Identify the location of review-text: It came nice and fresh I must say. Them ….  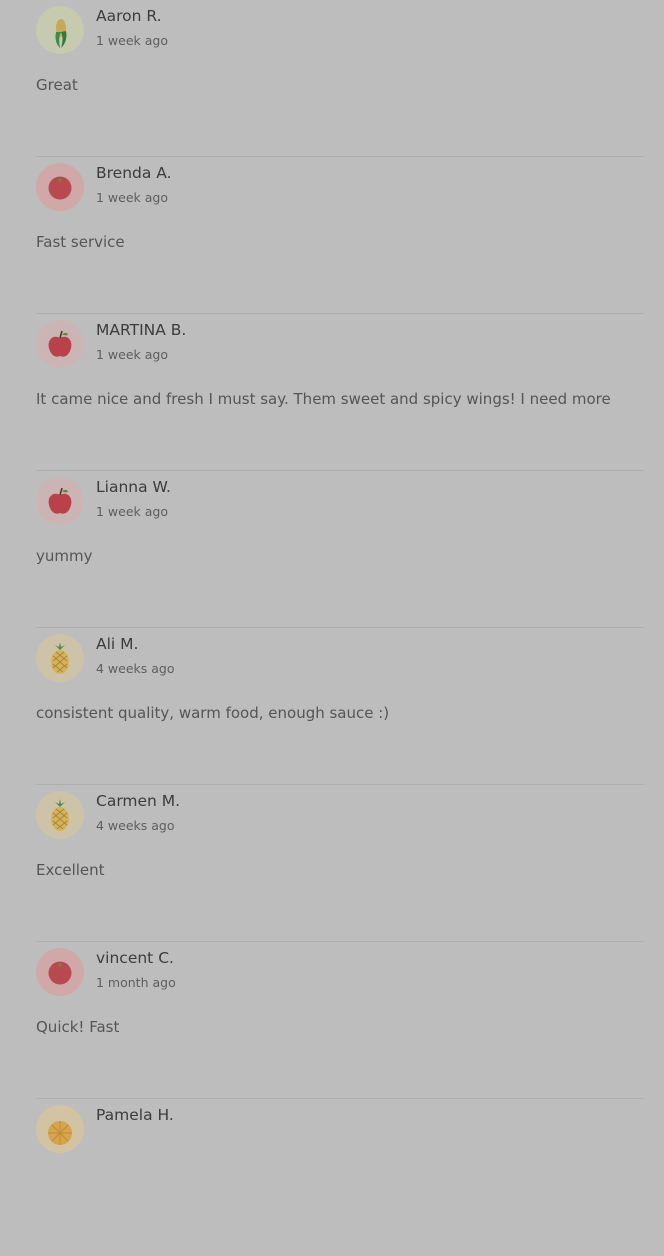
(323, 399).